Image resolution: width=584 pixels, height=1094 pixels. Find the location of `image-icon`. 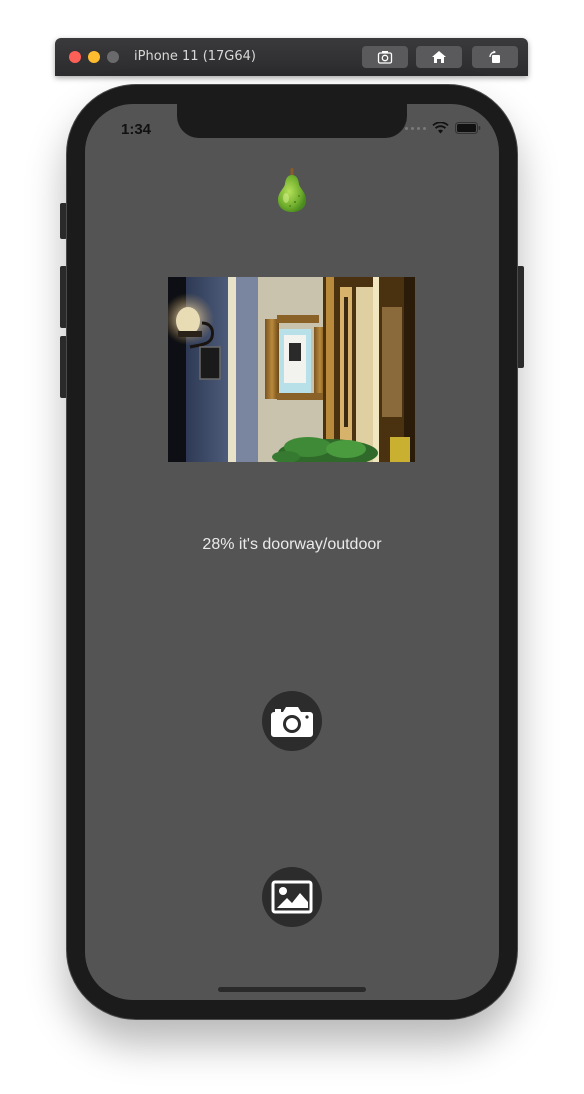

image-icon is located at coordinates (292, 897).